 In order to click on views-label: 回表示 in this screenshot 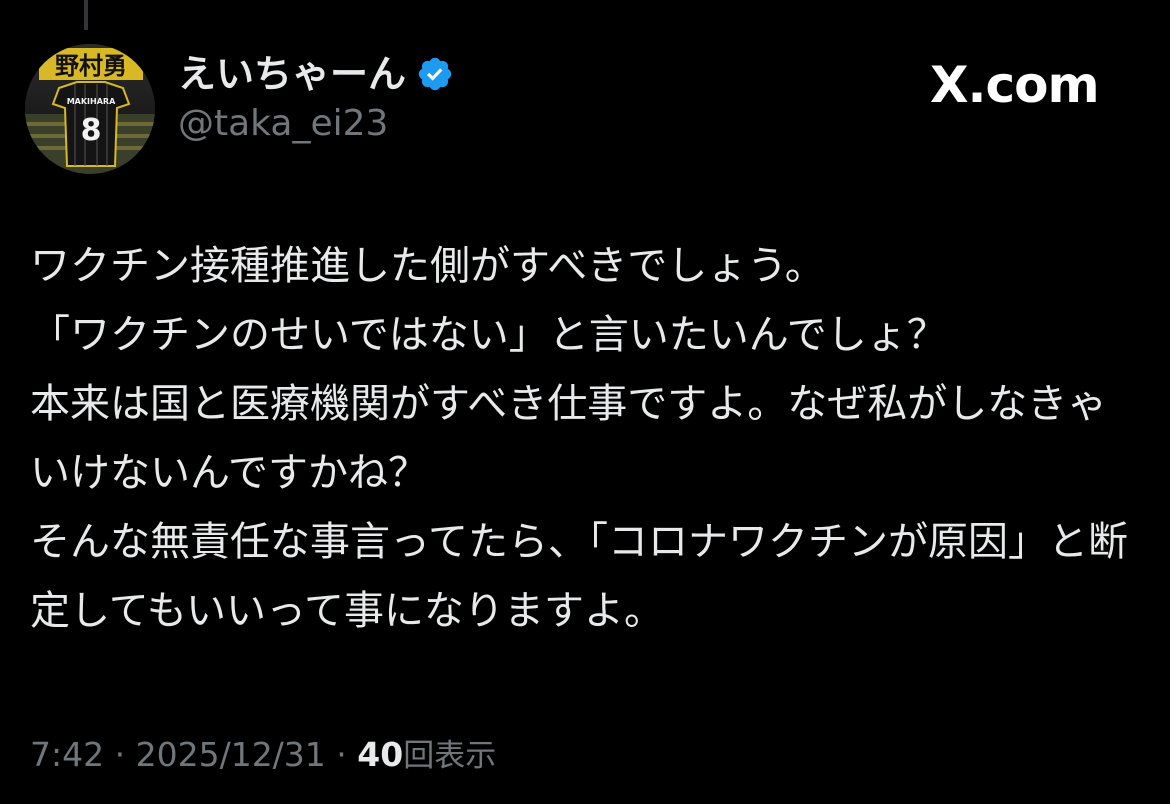, I will do `click(450, 756)`.